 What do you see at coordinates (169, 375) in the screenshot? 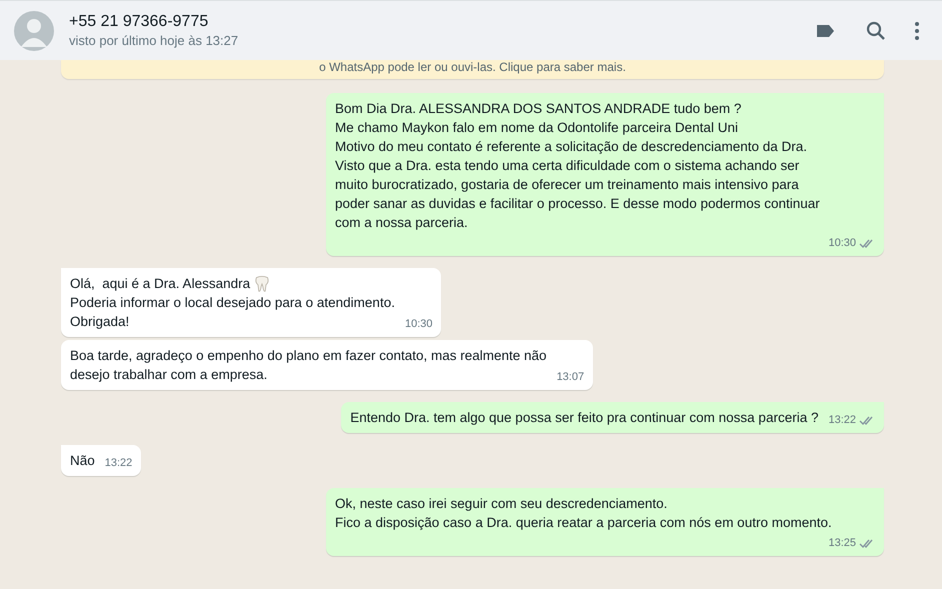
I see `message-text: desejo trabalhar com a empresa.` at bounding box center [169, 375].